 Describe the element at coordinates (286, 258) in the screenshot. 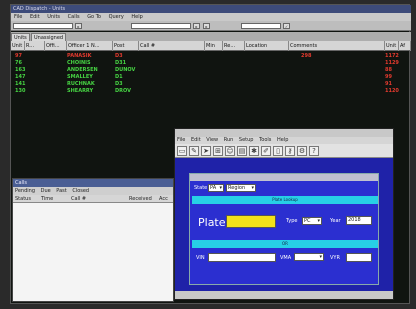

I see `vma-label: VMA` at that location.